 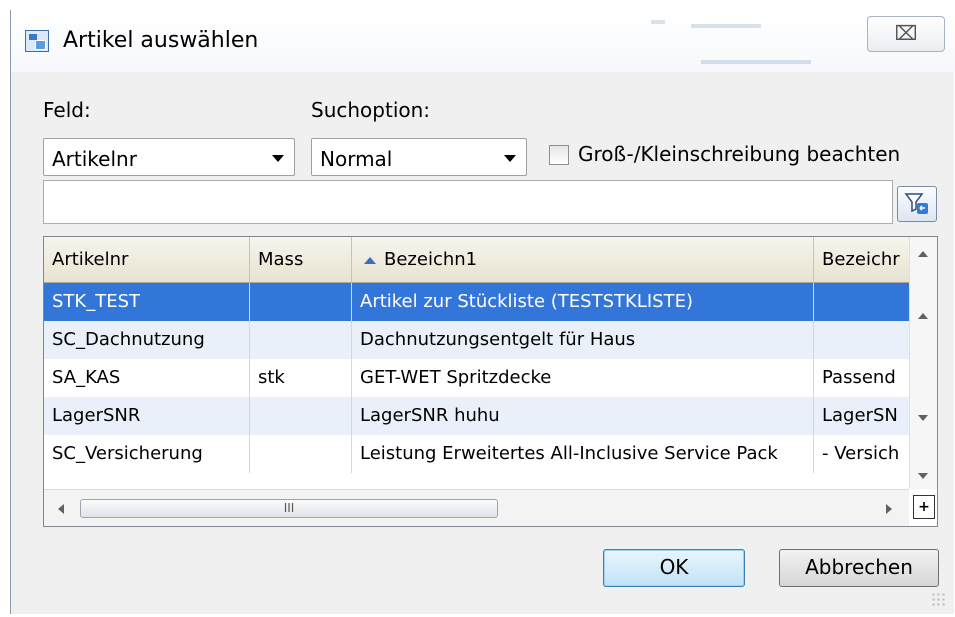 I want to click on search-option-dropdown: Normal, so click(x=419, y=157).